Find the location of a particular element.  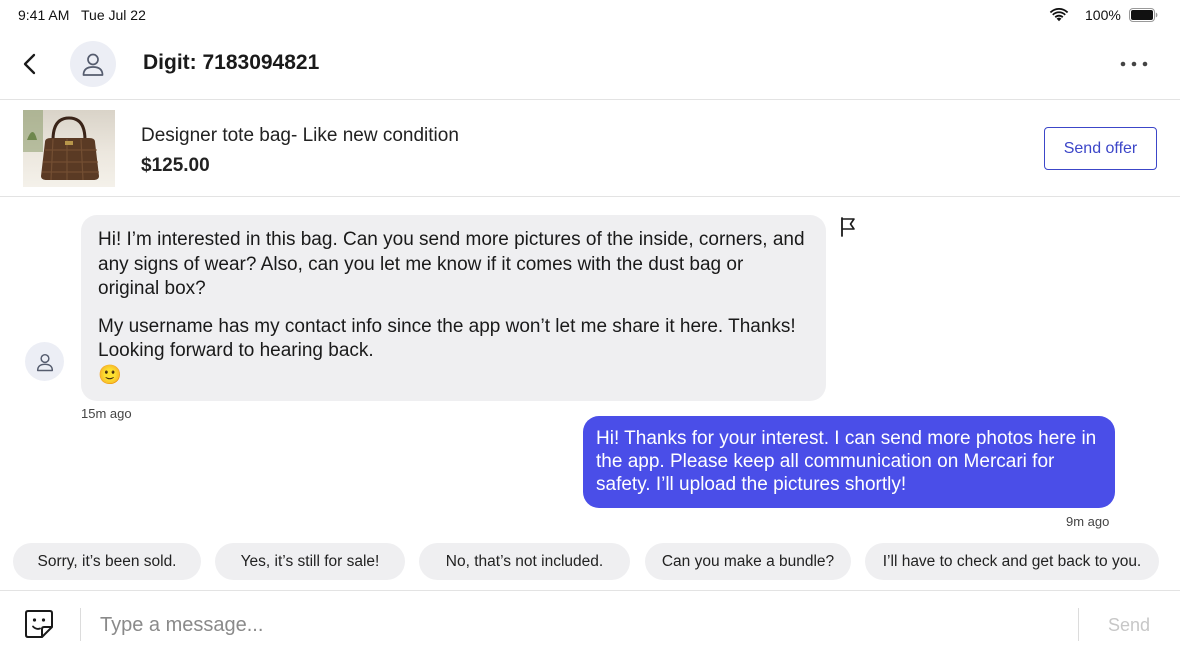

conversation-title: Digit: 7183094821 is located at coordinates (231, 62).